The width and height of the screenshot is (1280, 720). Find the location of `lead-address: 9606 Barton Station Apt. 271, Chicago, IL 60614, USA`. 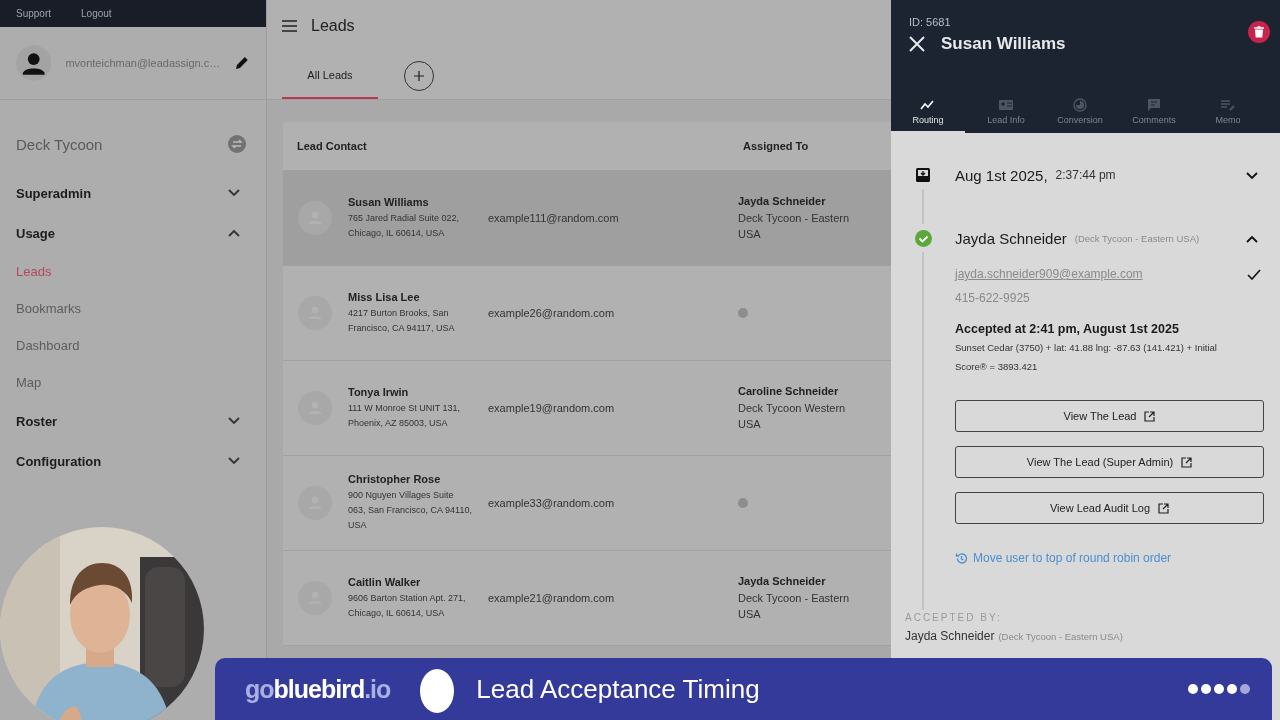

lead-address: 9606 Barton Station Apt. 271, Chicago, IL 60614, USA is located at coordinates (407, 605).